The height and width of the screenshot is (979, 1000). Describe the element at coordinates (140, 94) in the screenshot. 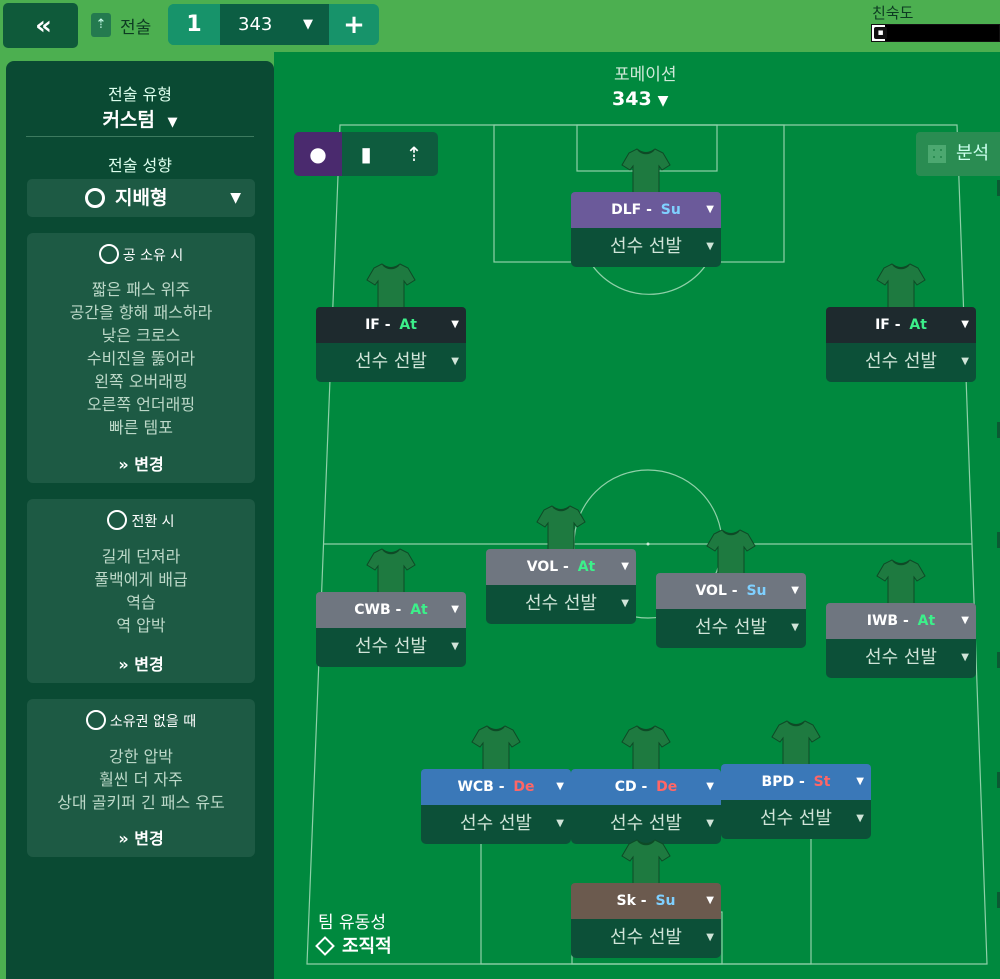

I see `tactical-style-heading: 전술 유형` at that location.